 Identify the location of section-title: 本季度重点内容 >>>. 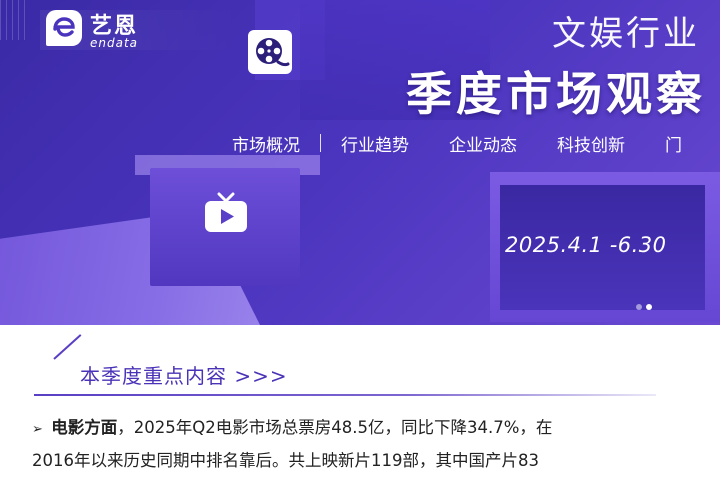
(184, 374).